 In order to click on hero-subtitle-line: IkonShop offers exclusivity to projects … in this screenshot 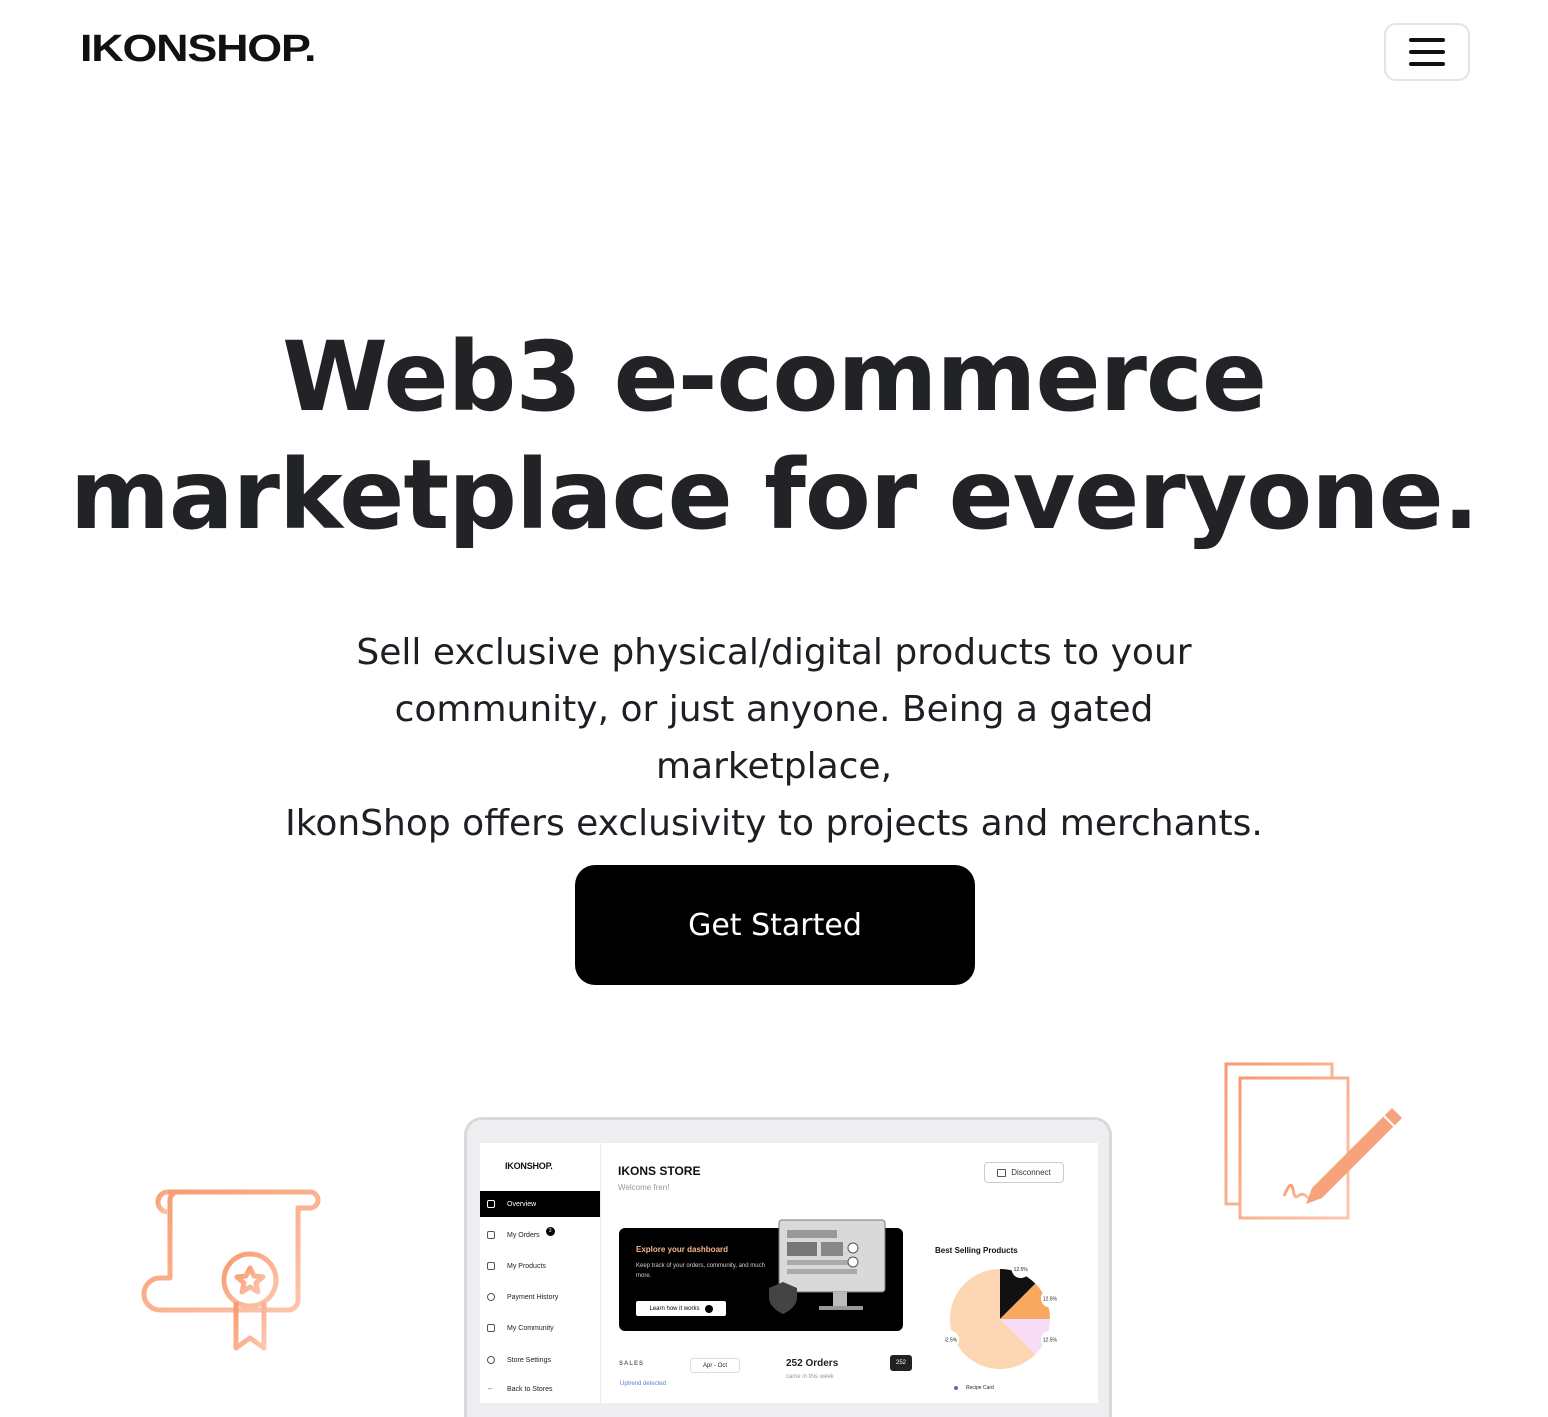, I will do `click(774, 823)`.